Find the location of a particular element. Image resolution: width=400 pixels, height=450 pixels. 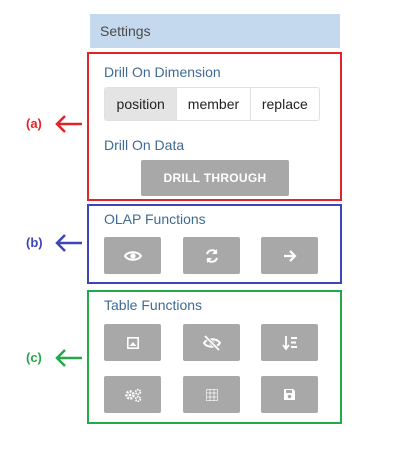

olap-functions-title: OLAP Functions is located at coordinates (155, 219).